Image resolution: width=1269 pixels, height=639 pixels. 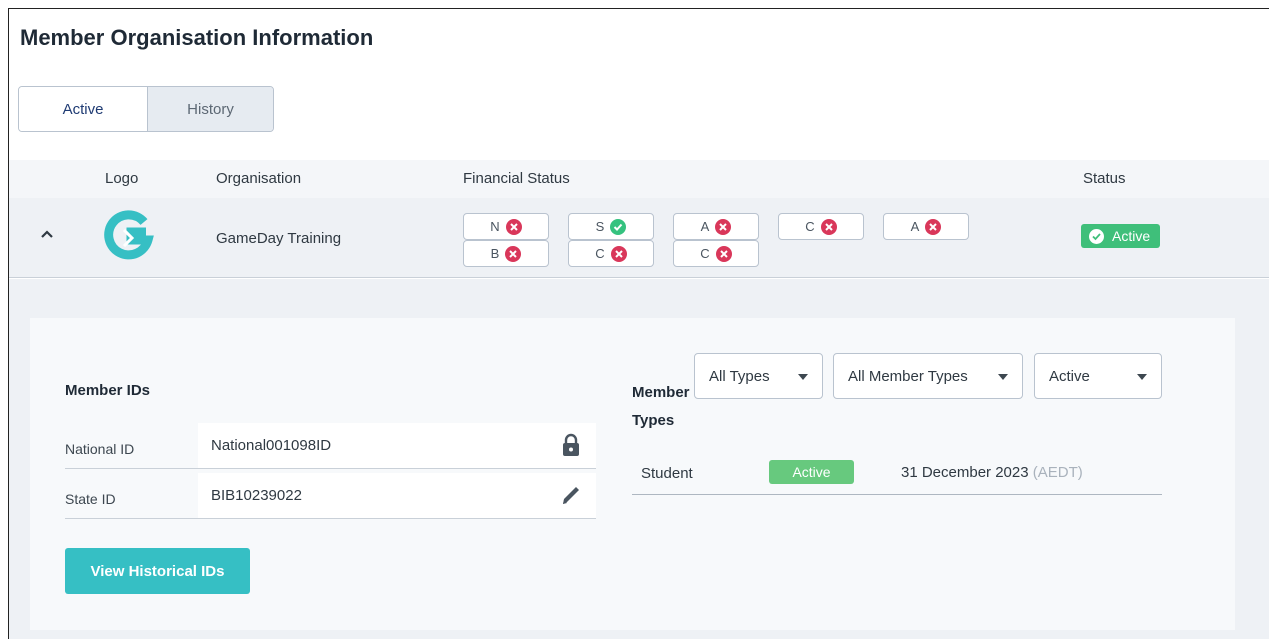 What do you see at coordinates (495, 226) in the screenshot?
I see `pill-label: N` at bounding box center [495, 226].